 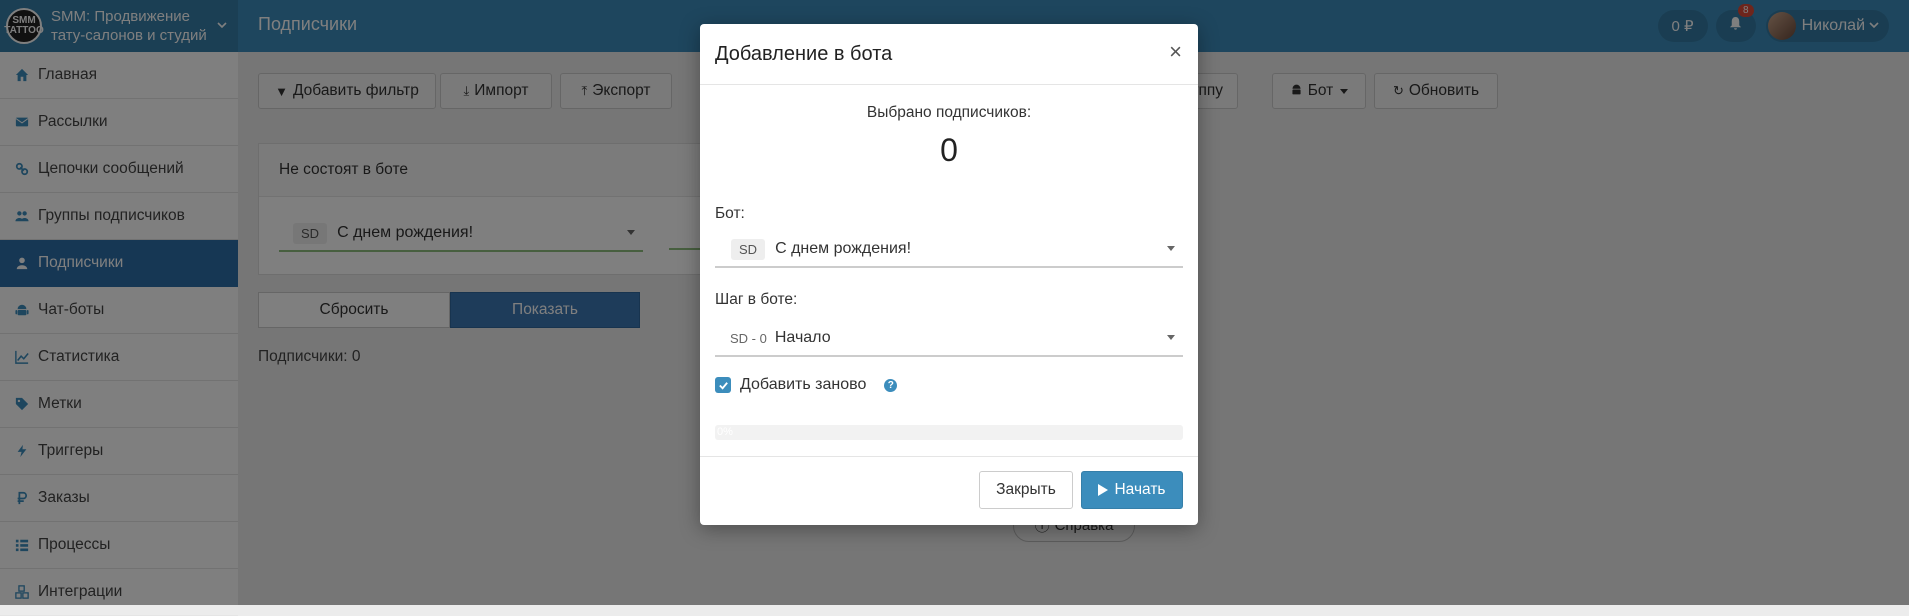 I want to click on play-icon, so click(x=1103, y=490).